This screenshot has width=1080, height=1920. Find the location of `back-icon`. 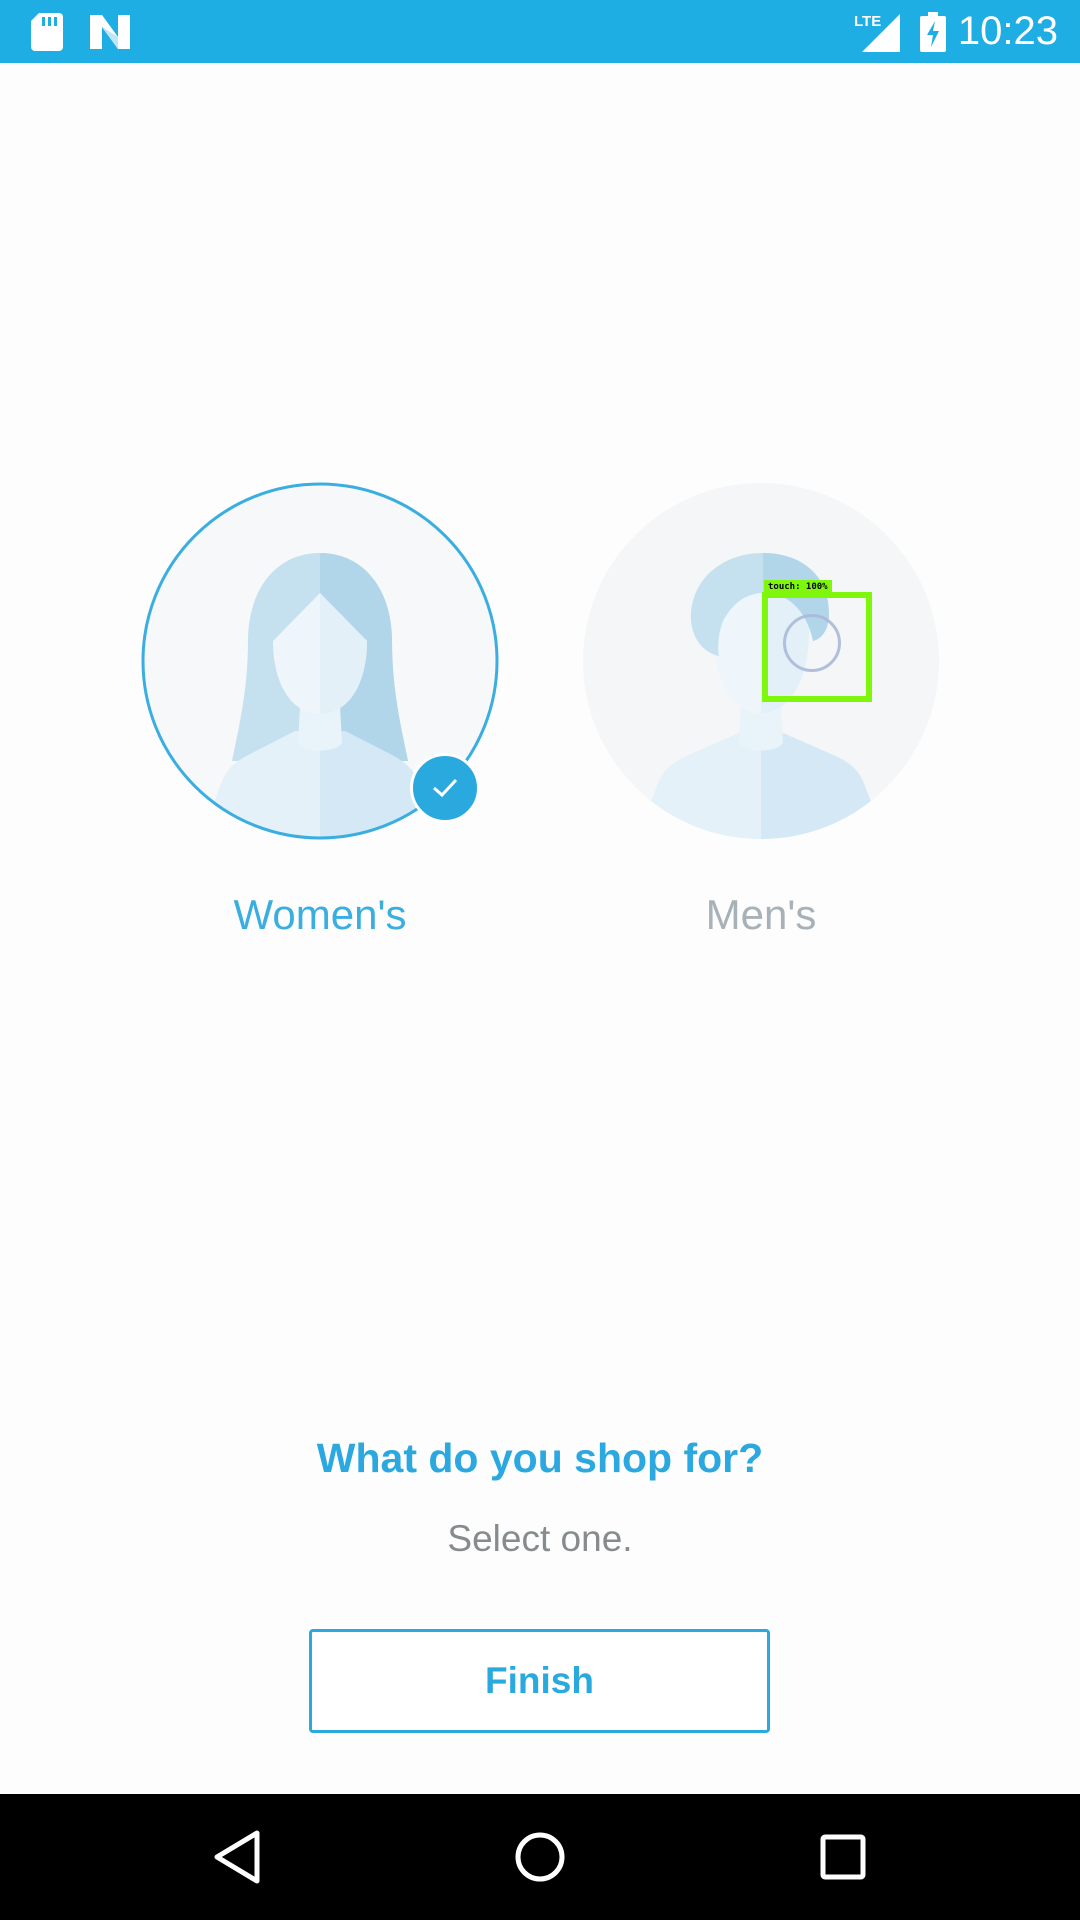

back-icon is located at coordinates (237, 1857).